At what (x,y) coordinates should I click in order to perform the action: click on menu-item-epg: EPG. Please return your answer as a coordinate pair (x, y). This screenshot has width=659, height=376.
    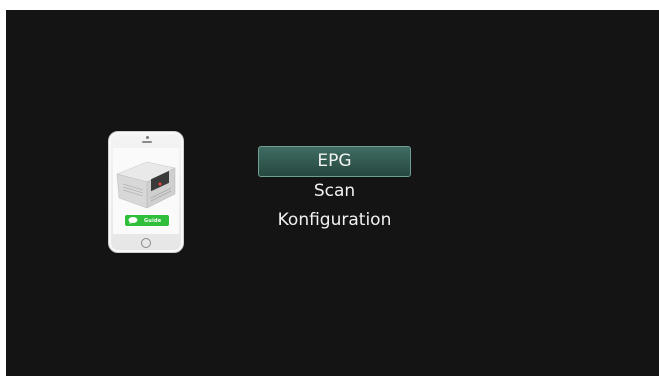
    Looking at the image, I should click on (334, 161).